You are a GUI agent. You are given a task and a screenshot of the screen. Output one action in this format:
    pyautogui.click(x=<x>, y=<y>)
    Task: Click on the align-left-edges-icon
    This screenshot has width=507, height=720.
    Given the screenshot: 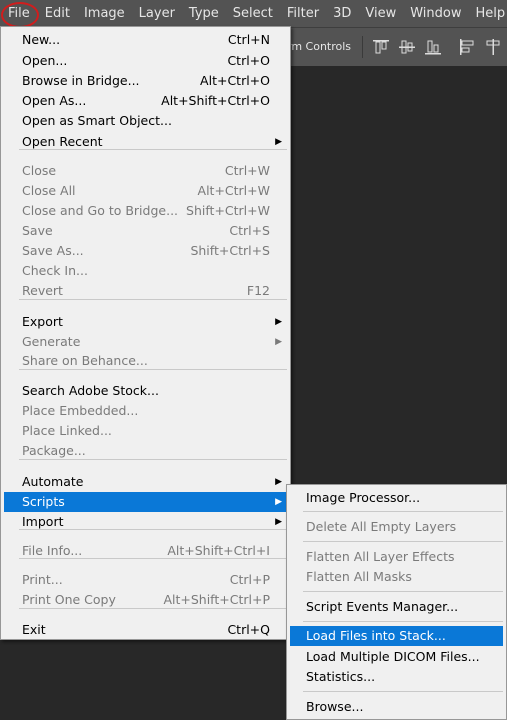 What is the action you would take?
    pyautogui.click(x=467, y=47)
    